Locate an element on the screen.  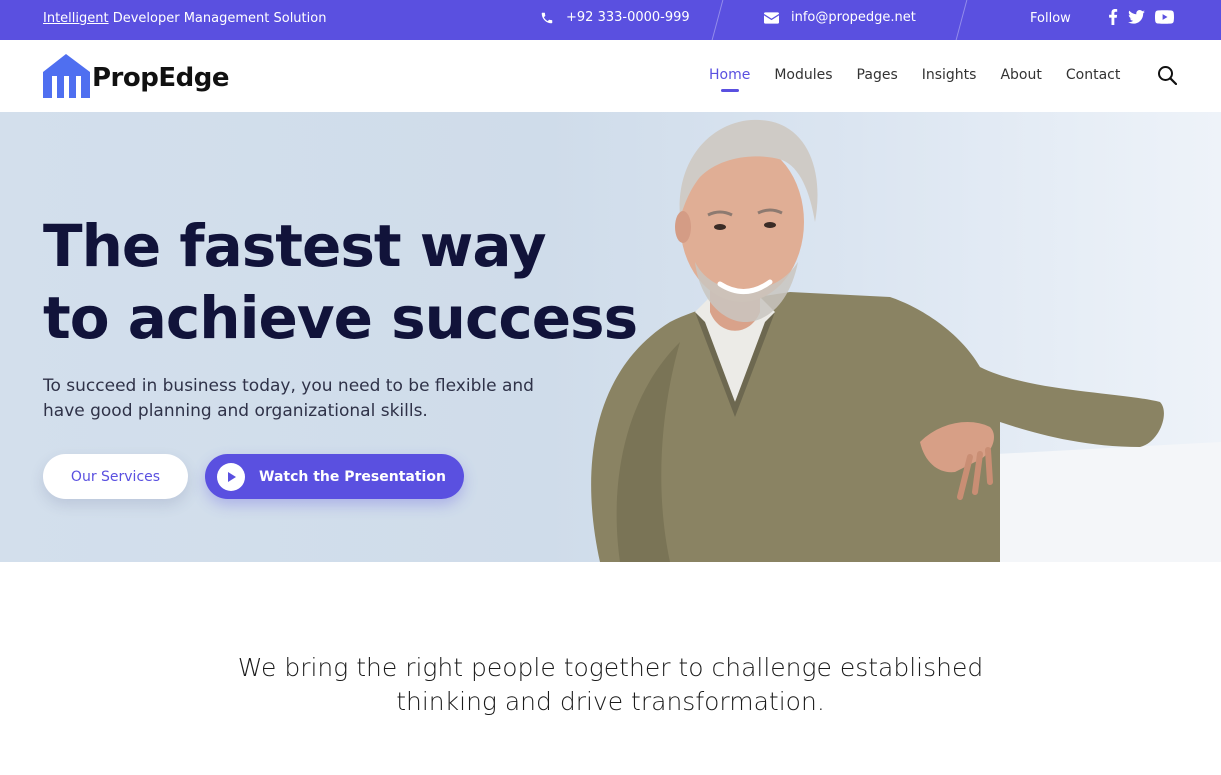
email-contact: info@propedge.net is located at coordinates (840, 17).